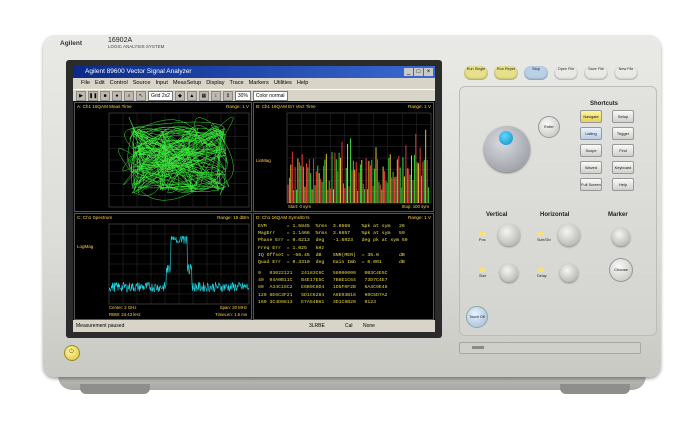  Describe the element at coordinates (418, 72) in the screenshot. I see `maximize-button: □` at that location.